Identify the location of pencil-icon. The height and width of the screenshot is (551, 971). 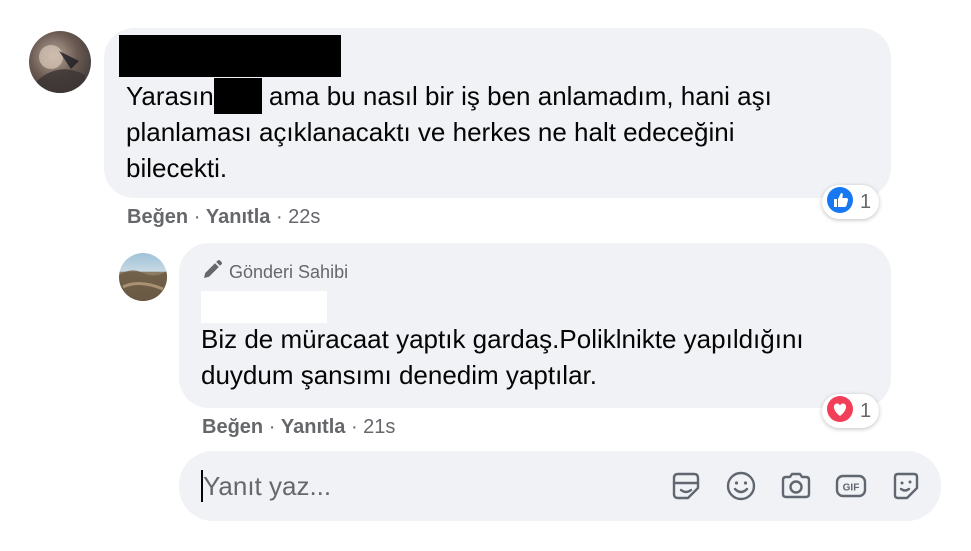
(212, 272).